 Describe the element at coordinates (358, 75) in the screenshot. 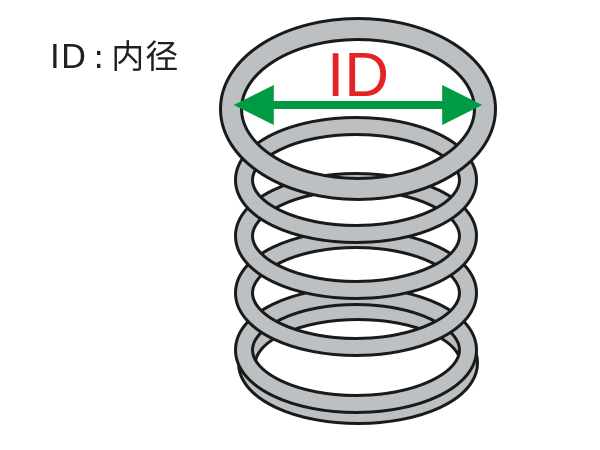

I see `dimension-label: ID` at that location.